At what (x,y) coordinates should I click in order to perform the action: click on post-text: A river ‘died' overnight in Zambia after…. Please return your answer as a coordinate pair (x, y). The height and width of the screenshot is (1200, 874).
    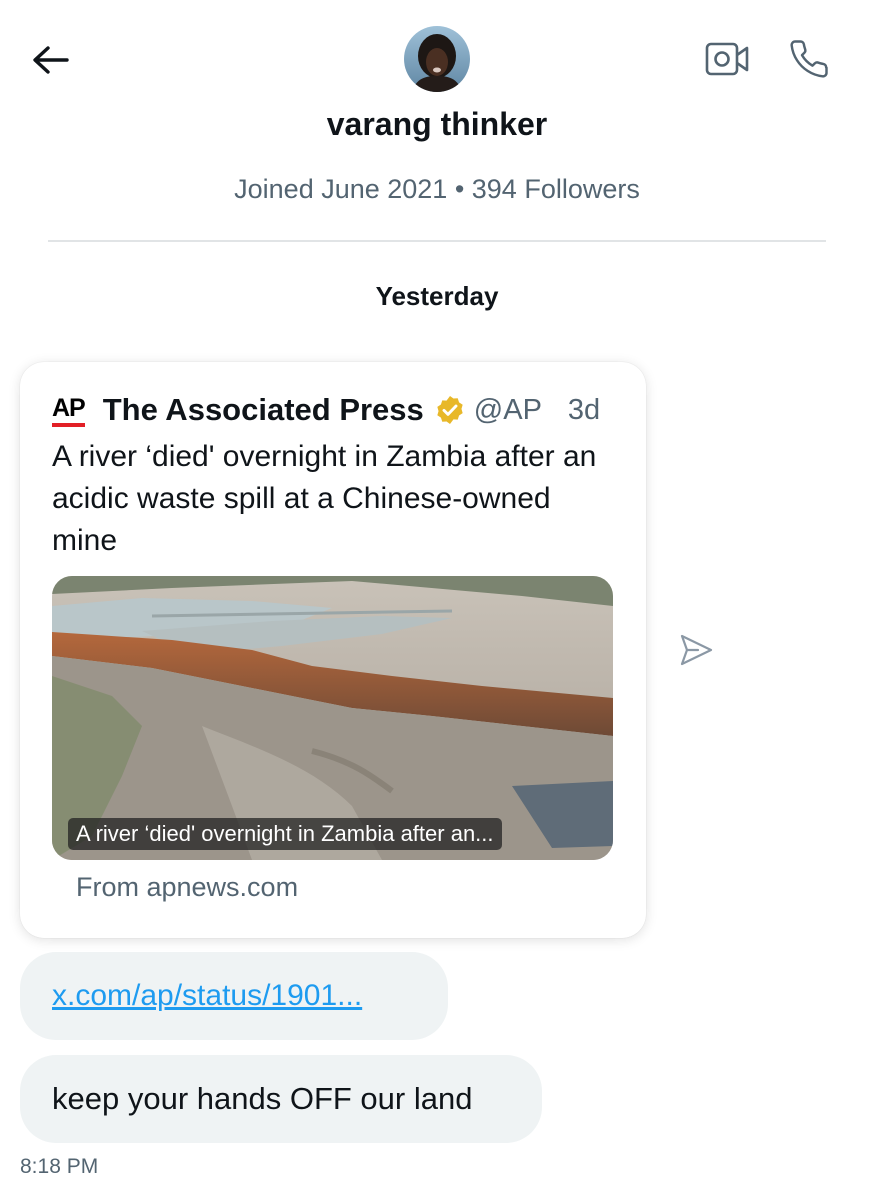
    Looking at the image, I should click on (324, 498).